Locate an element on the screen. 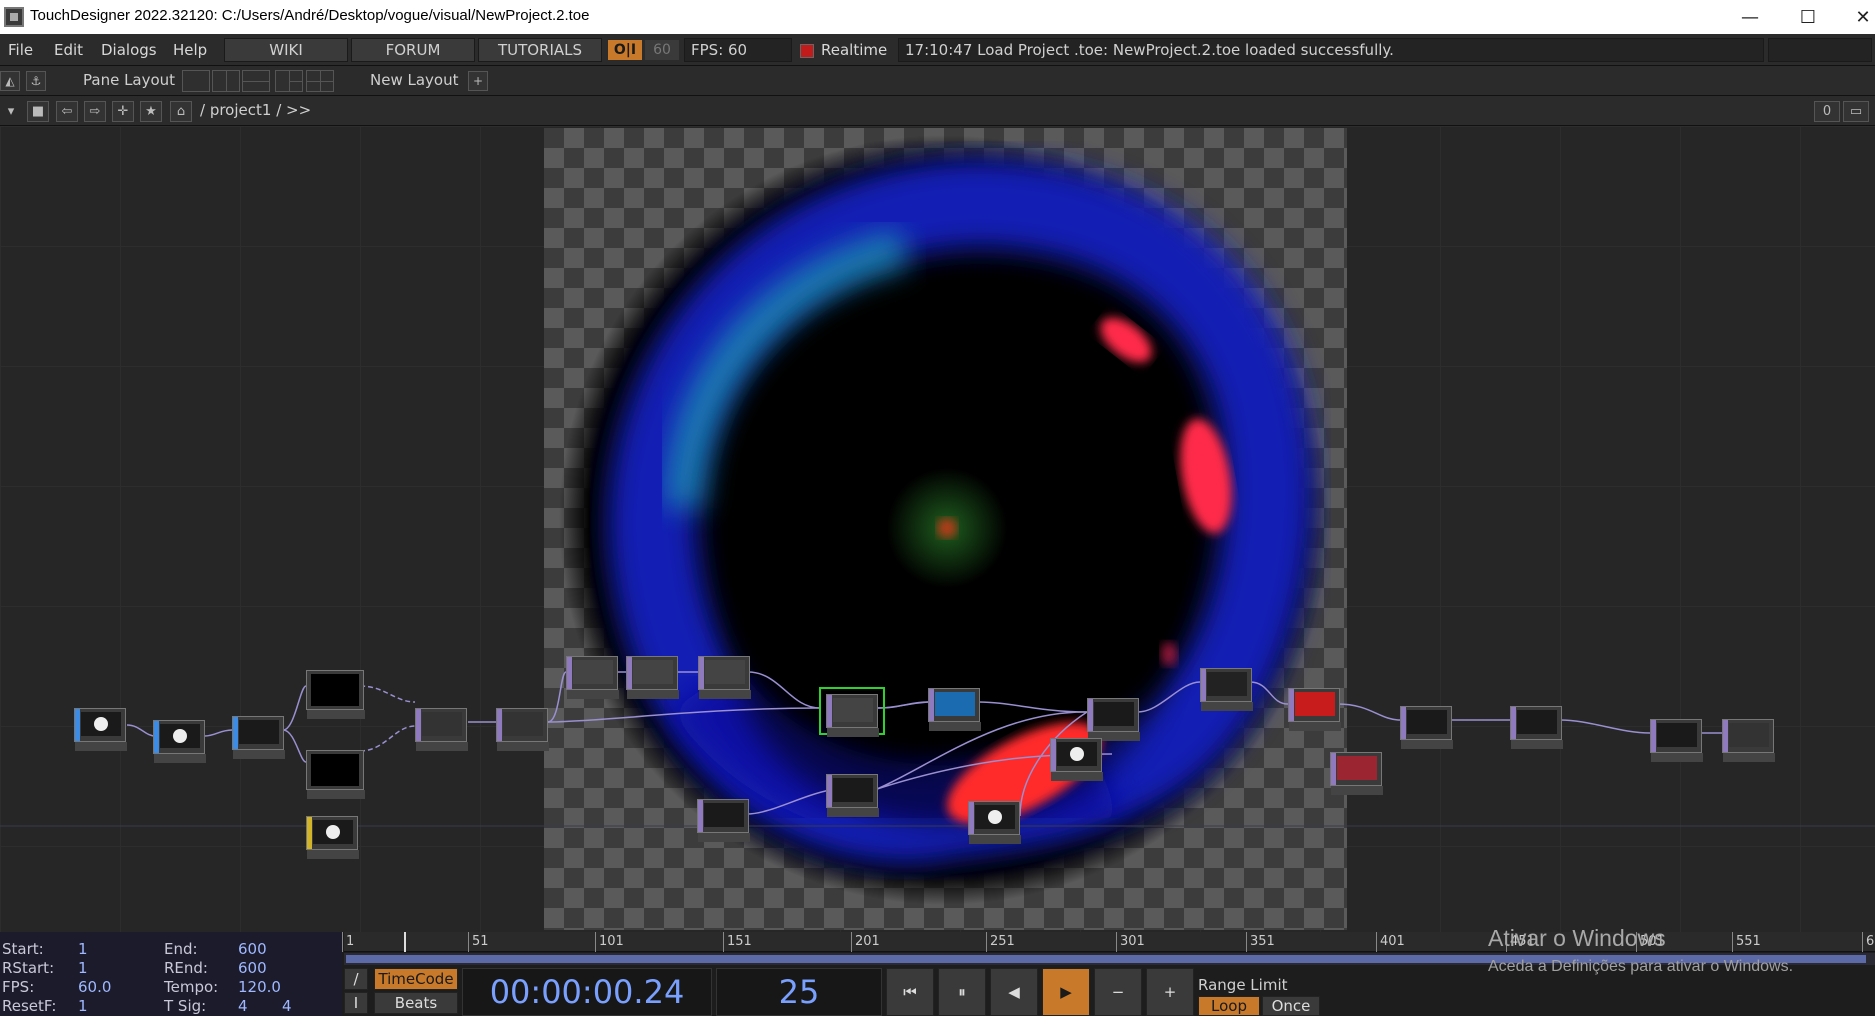 Image resolution: width=1875 pixels, height=1016 pixels. anchor-icon: ⚓ is located at coordinates (36, 81).